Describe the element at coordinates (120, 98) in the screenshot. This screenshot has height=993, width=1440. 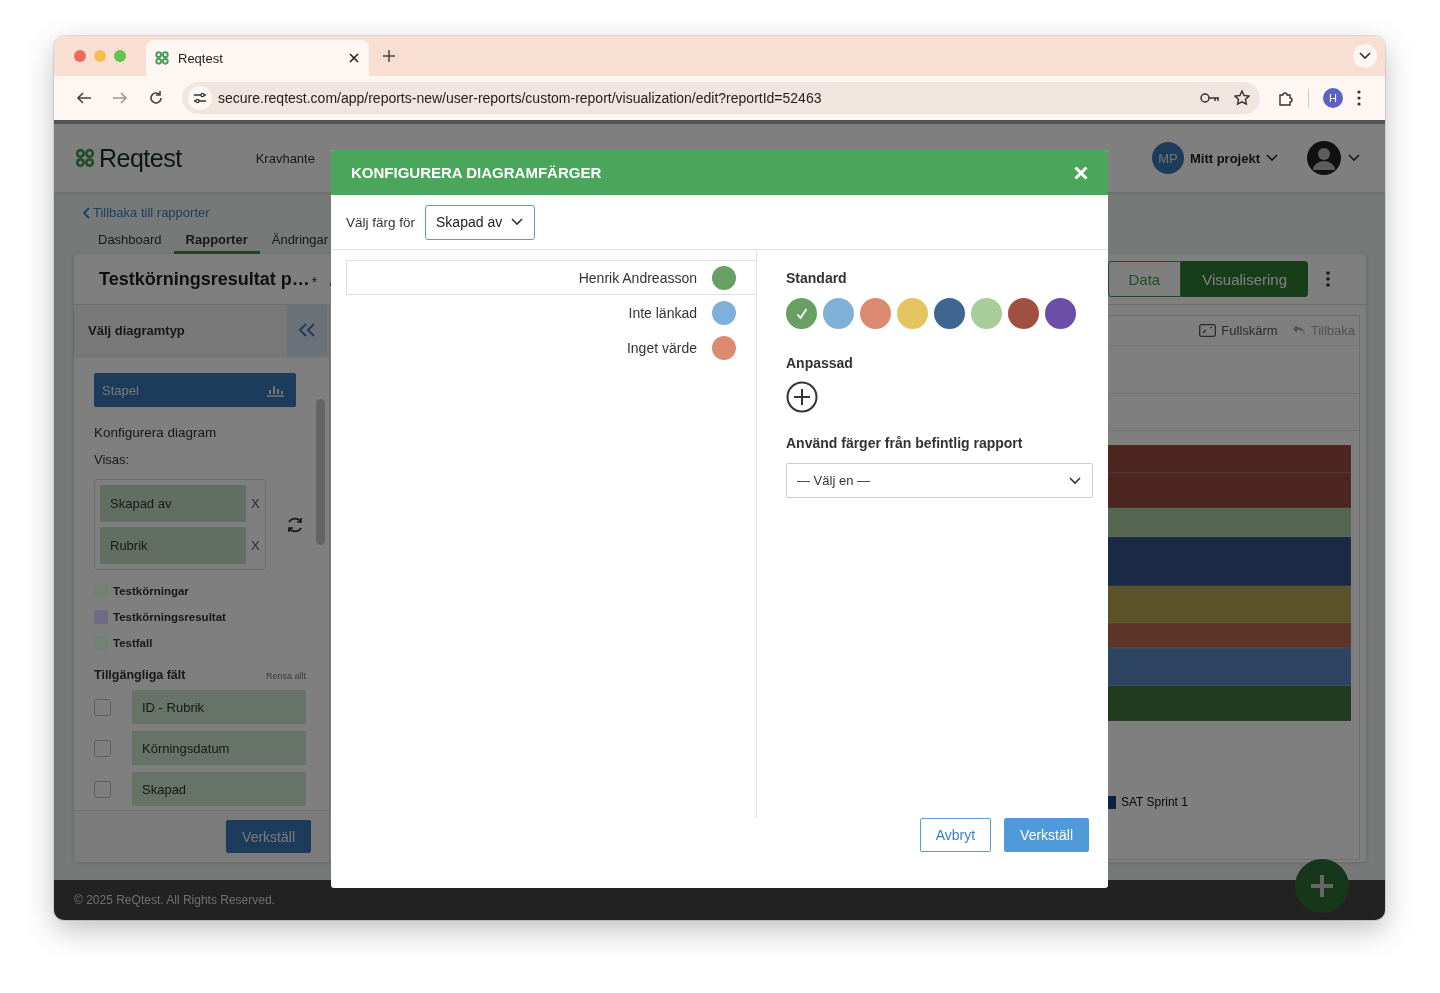
I see `forward-arrow-icon` at that location.